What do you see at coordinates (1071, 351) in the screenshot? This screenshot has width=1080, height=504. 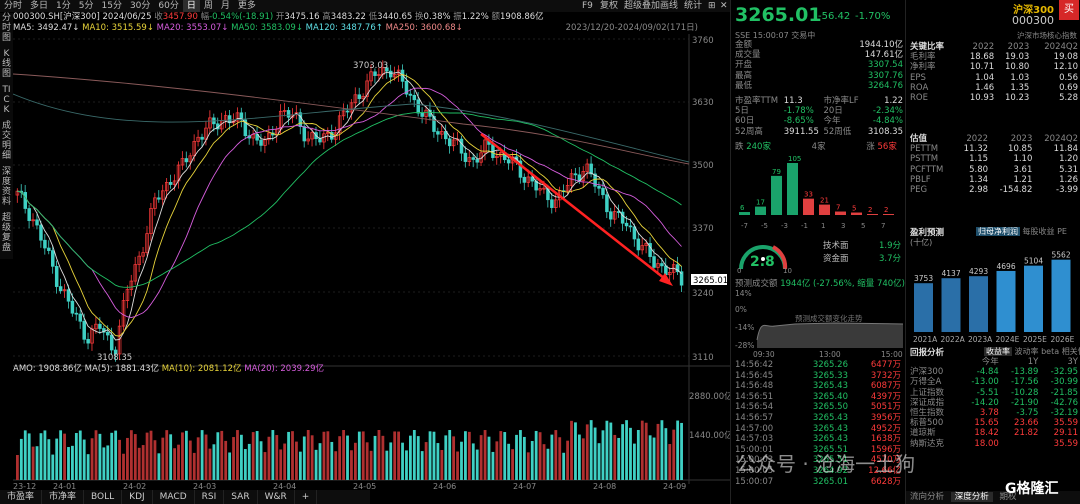 I see `tab-correlation: 相关性` at bounding box center [1071, 351].